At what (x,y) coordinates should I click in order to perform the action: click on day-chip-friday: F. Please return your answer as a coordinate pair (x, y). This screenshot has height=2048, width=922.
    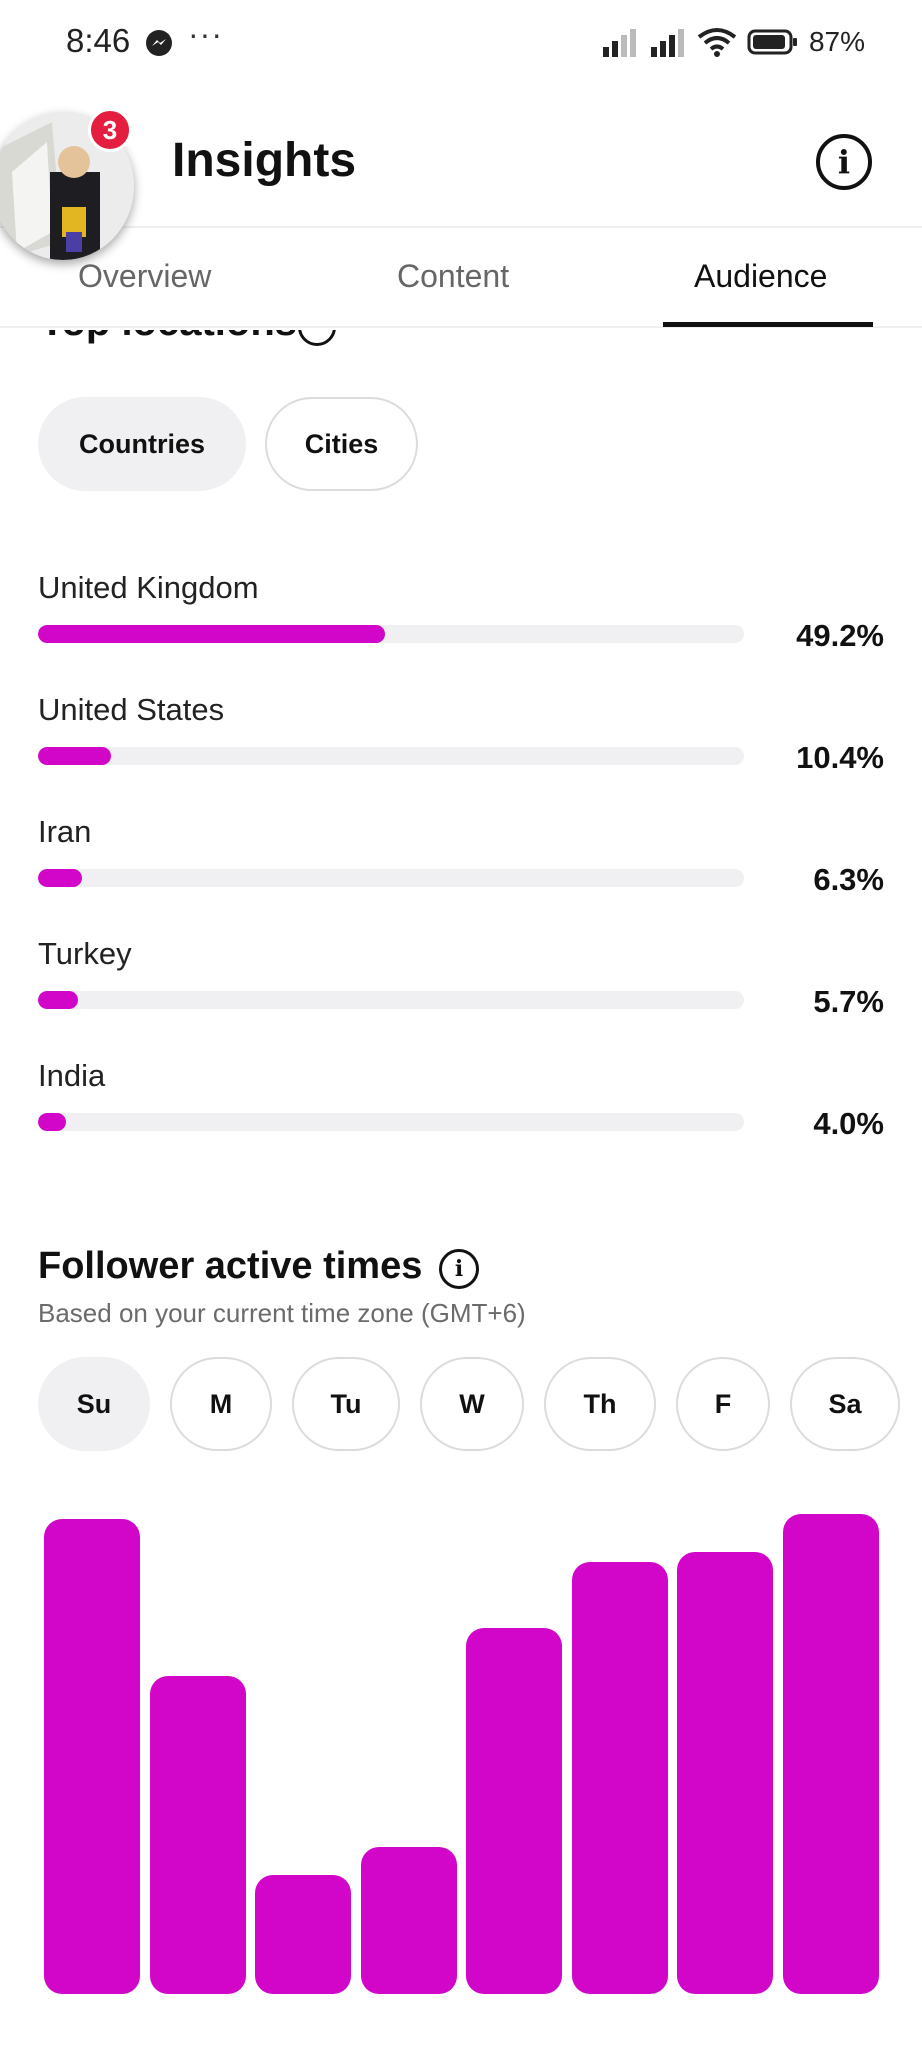
    Looking at the image, I should click on (723, 1404).